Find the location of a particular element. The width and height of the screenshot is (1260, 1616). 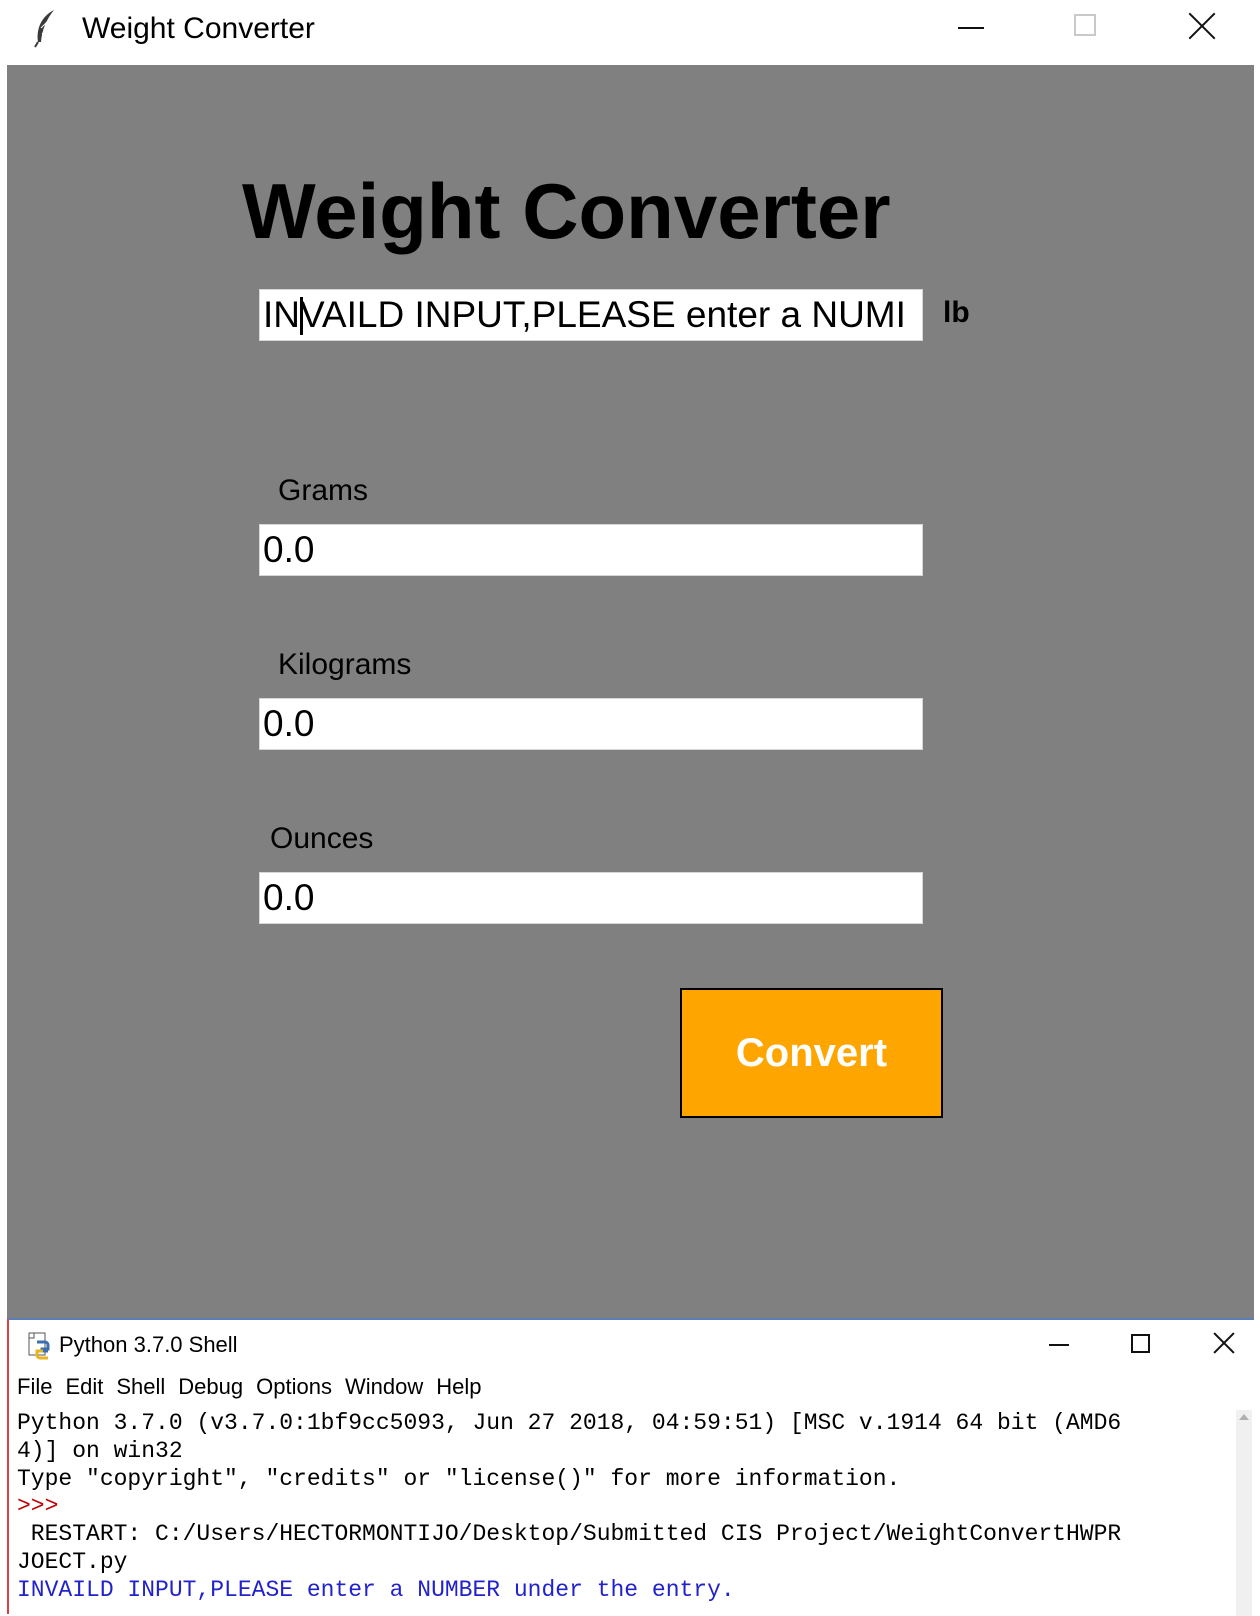

grams-field: 0.0 is located at coordinates (591, 550).